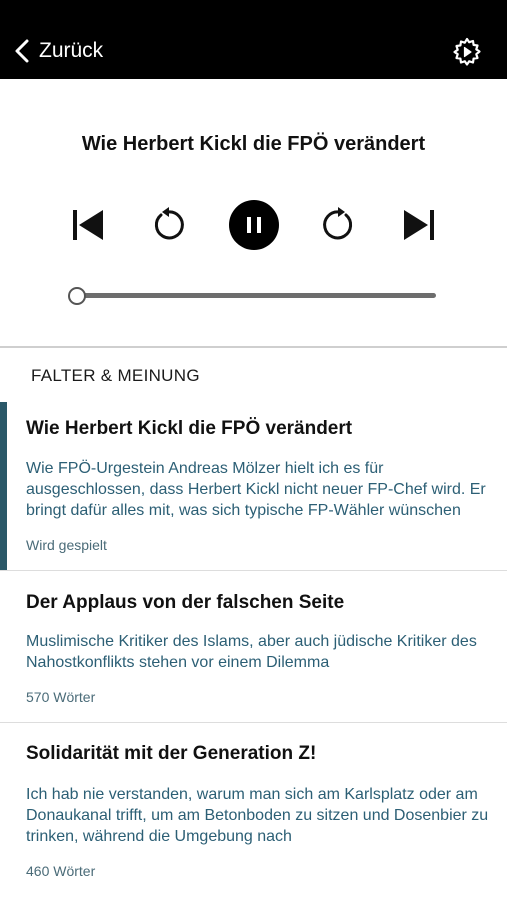 The height and width of the screenshot is (900, 507). I want to click on forward-icon, so click(338, 223).